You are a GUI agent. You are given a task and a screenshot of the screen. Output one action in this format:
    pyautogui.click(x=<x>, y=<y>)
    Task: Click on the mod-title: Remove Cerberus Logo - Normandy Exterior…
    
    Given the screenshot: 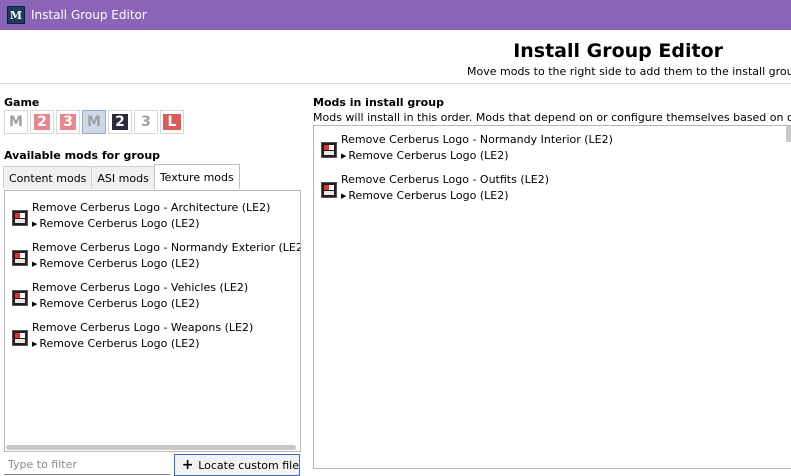 What is the action you would take?
    pyautogui.click(x=166, y=247)
    